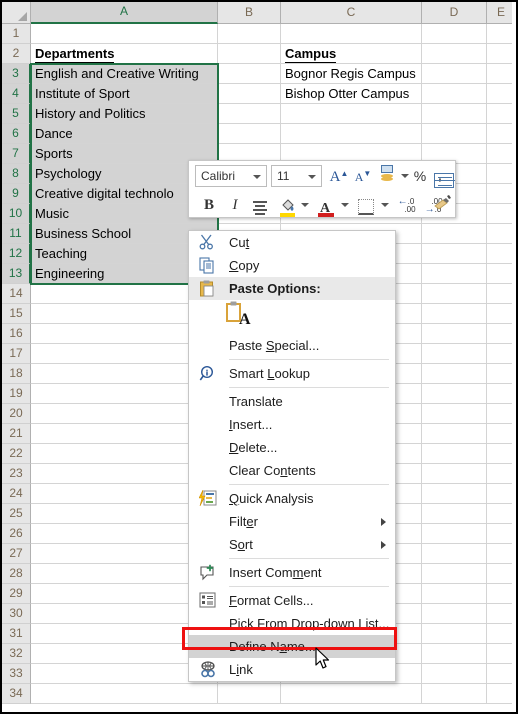  What do you see at coordinates (16, 234) in the screenshot?
I see `row-header-11: 11` at bounding box center [16, 234].